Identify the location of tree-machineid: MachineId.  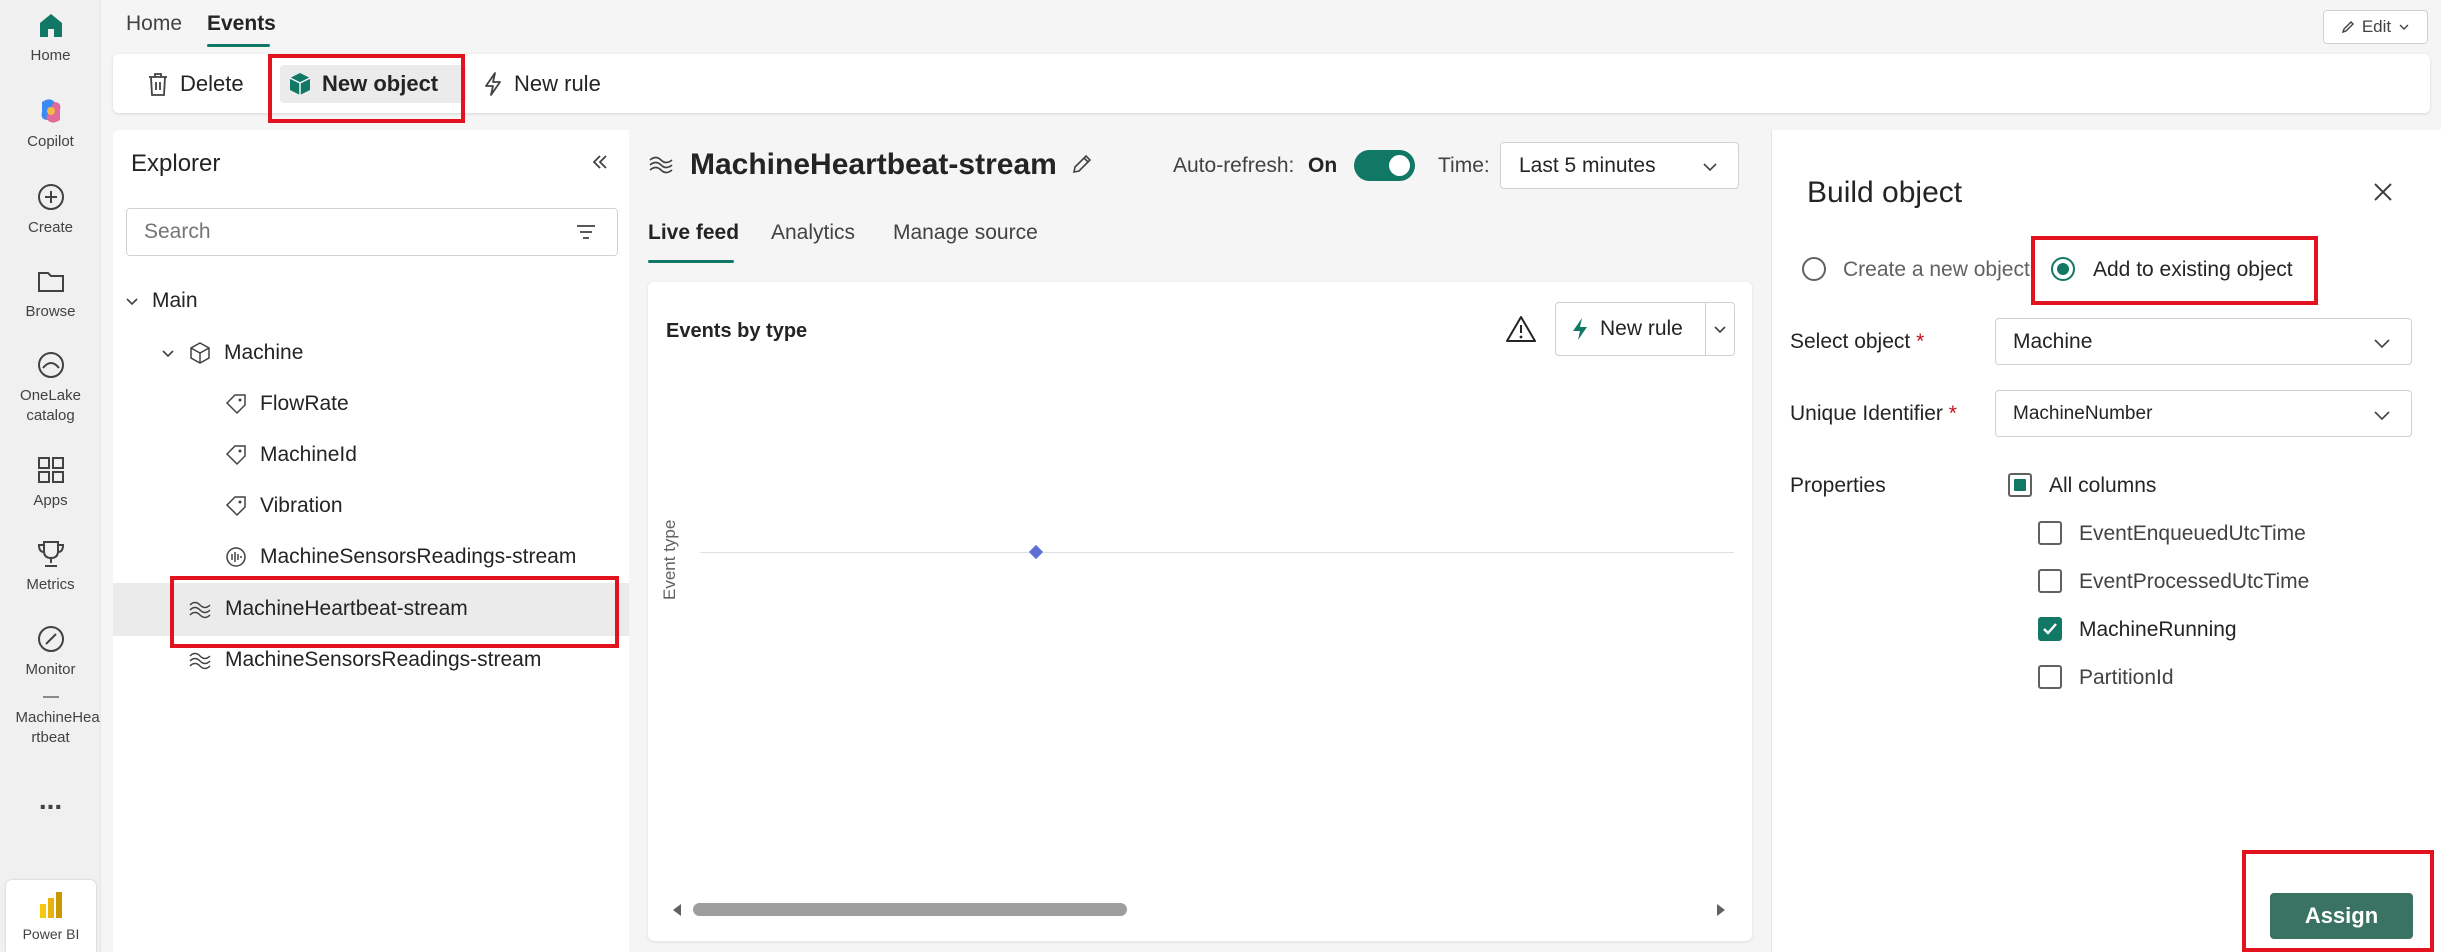
(290, 455).